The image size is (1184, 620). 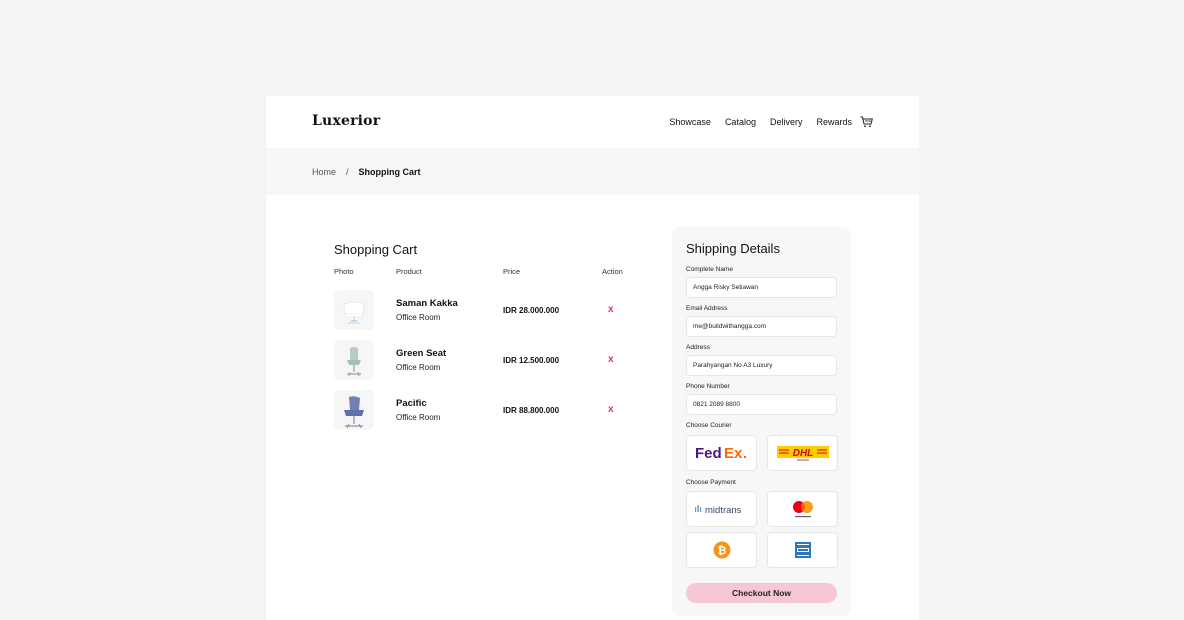 I want to click on product-price: IDR 28.000.000, so click(x=531, y=310).